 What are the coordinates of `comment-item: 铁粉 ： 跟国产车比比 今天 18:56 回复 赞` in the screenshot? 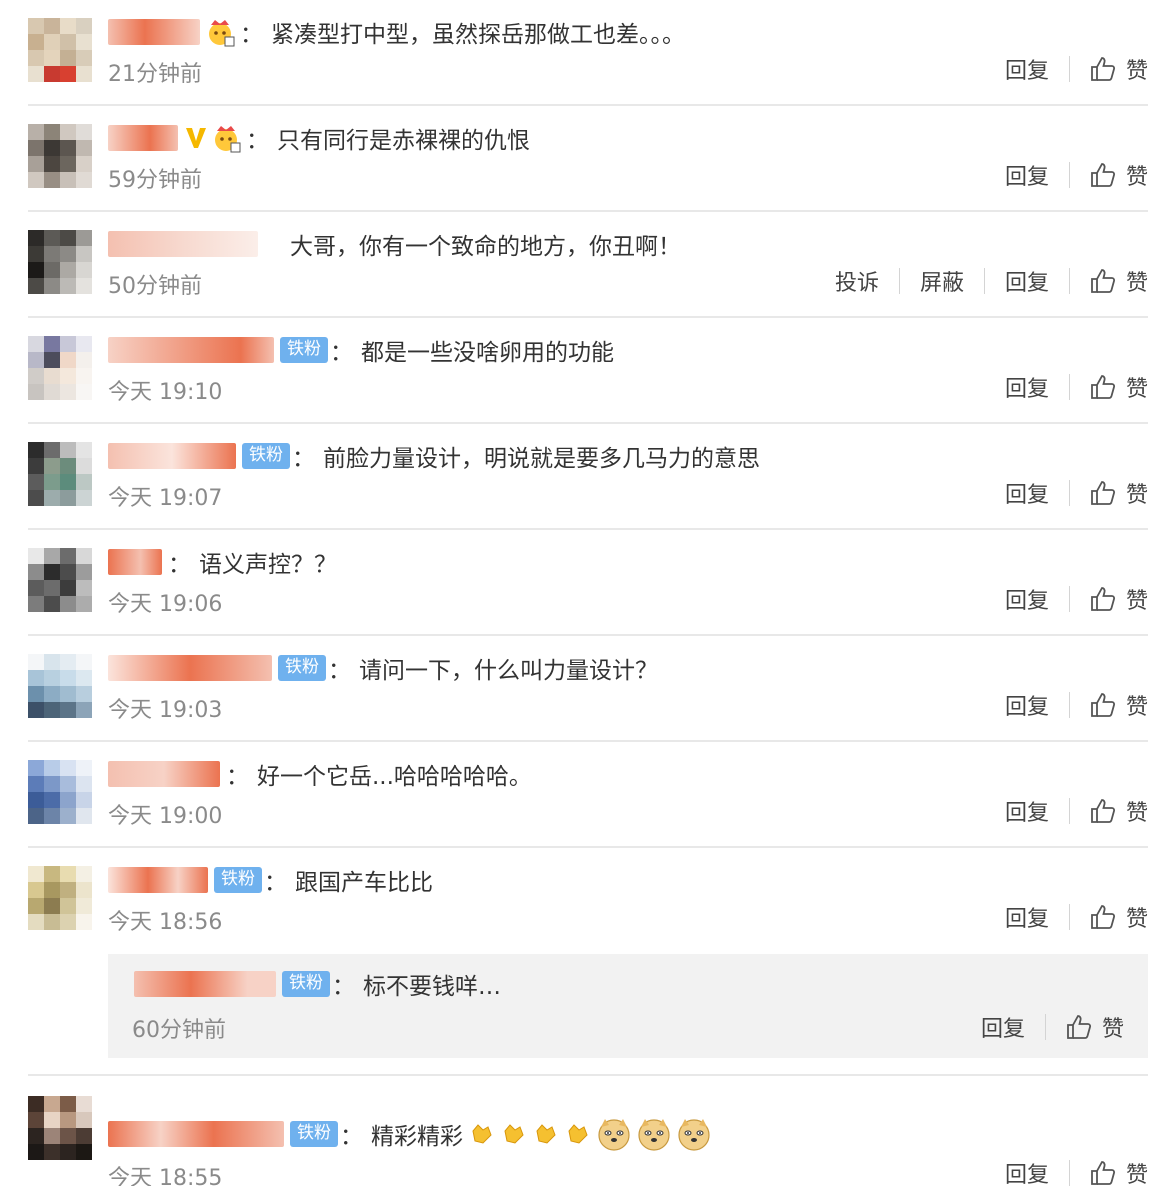 It's located at (588, 901).